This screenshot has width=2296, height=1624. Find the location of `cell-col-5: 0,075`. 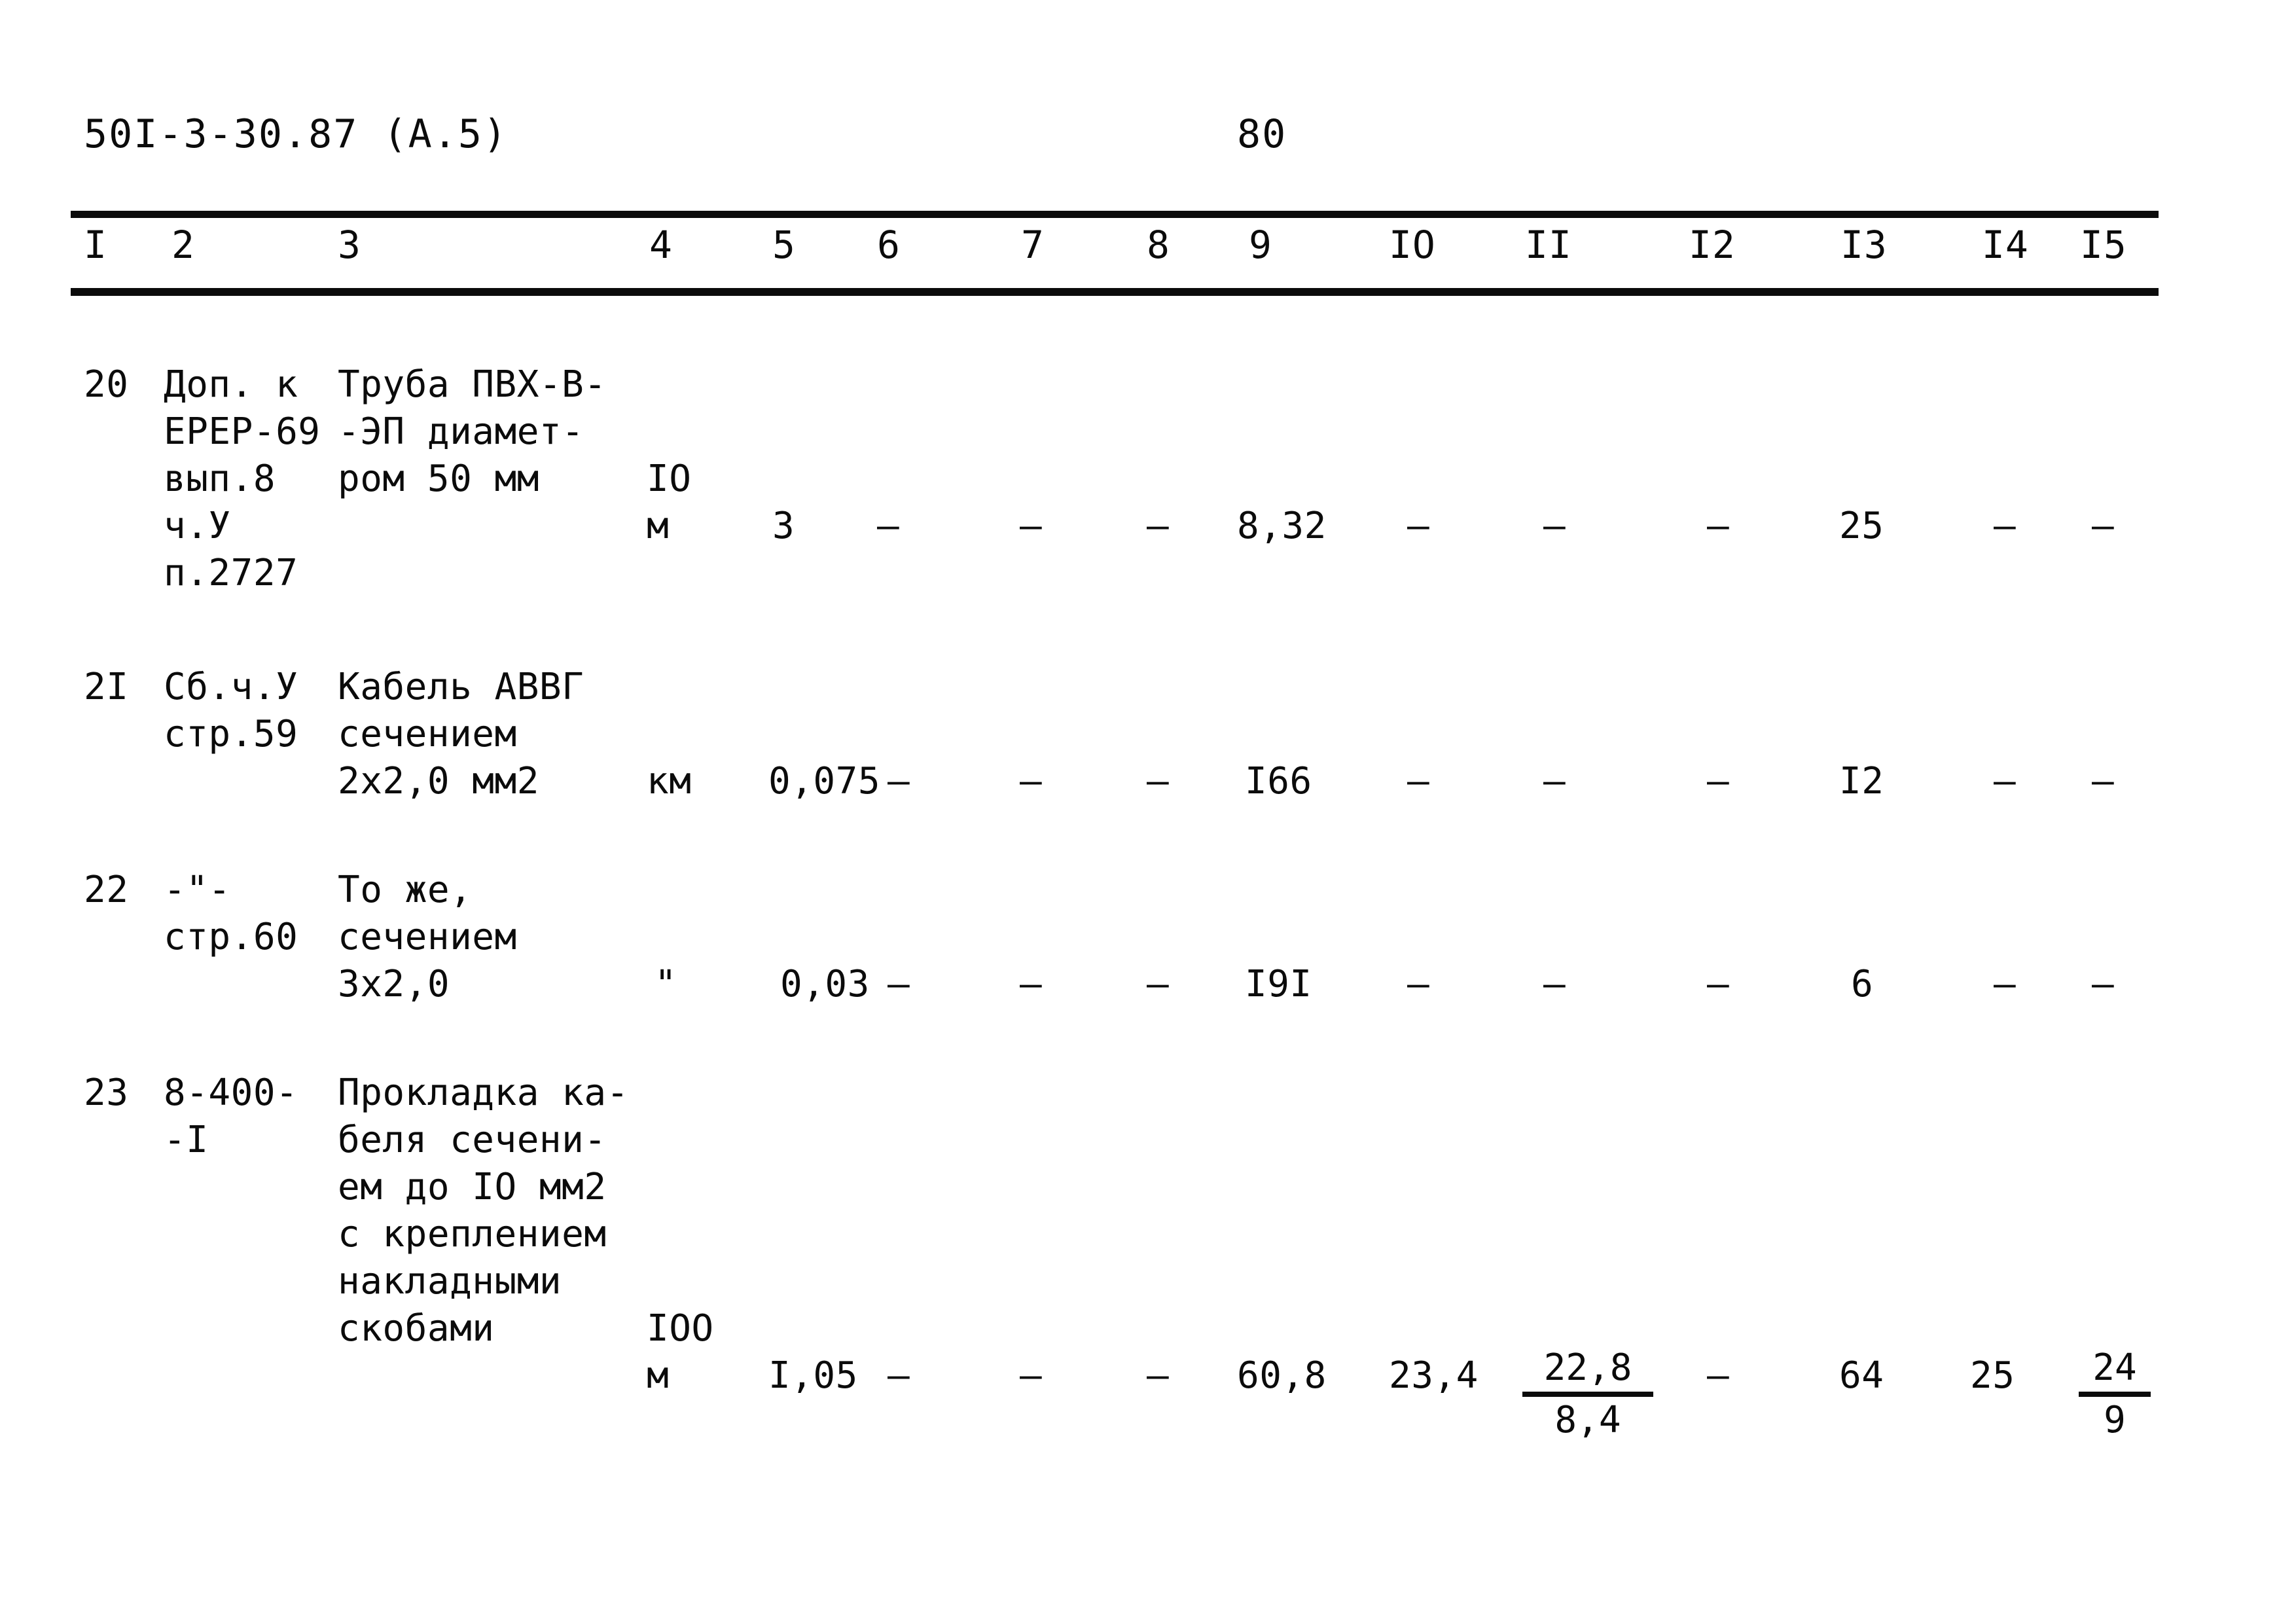

cell-col-5: 0,075 is located at coordinates (824, 781).